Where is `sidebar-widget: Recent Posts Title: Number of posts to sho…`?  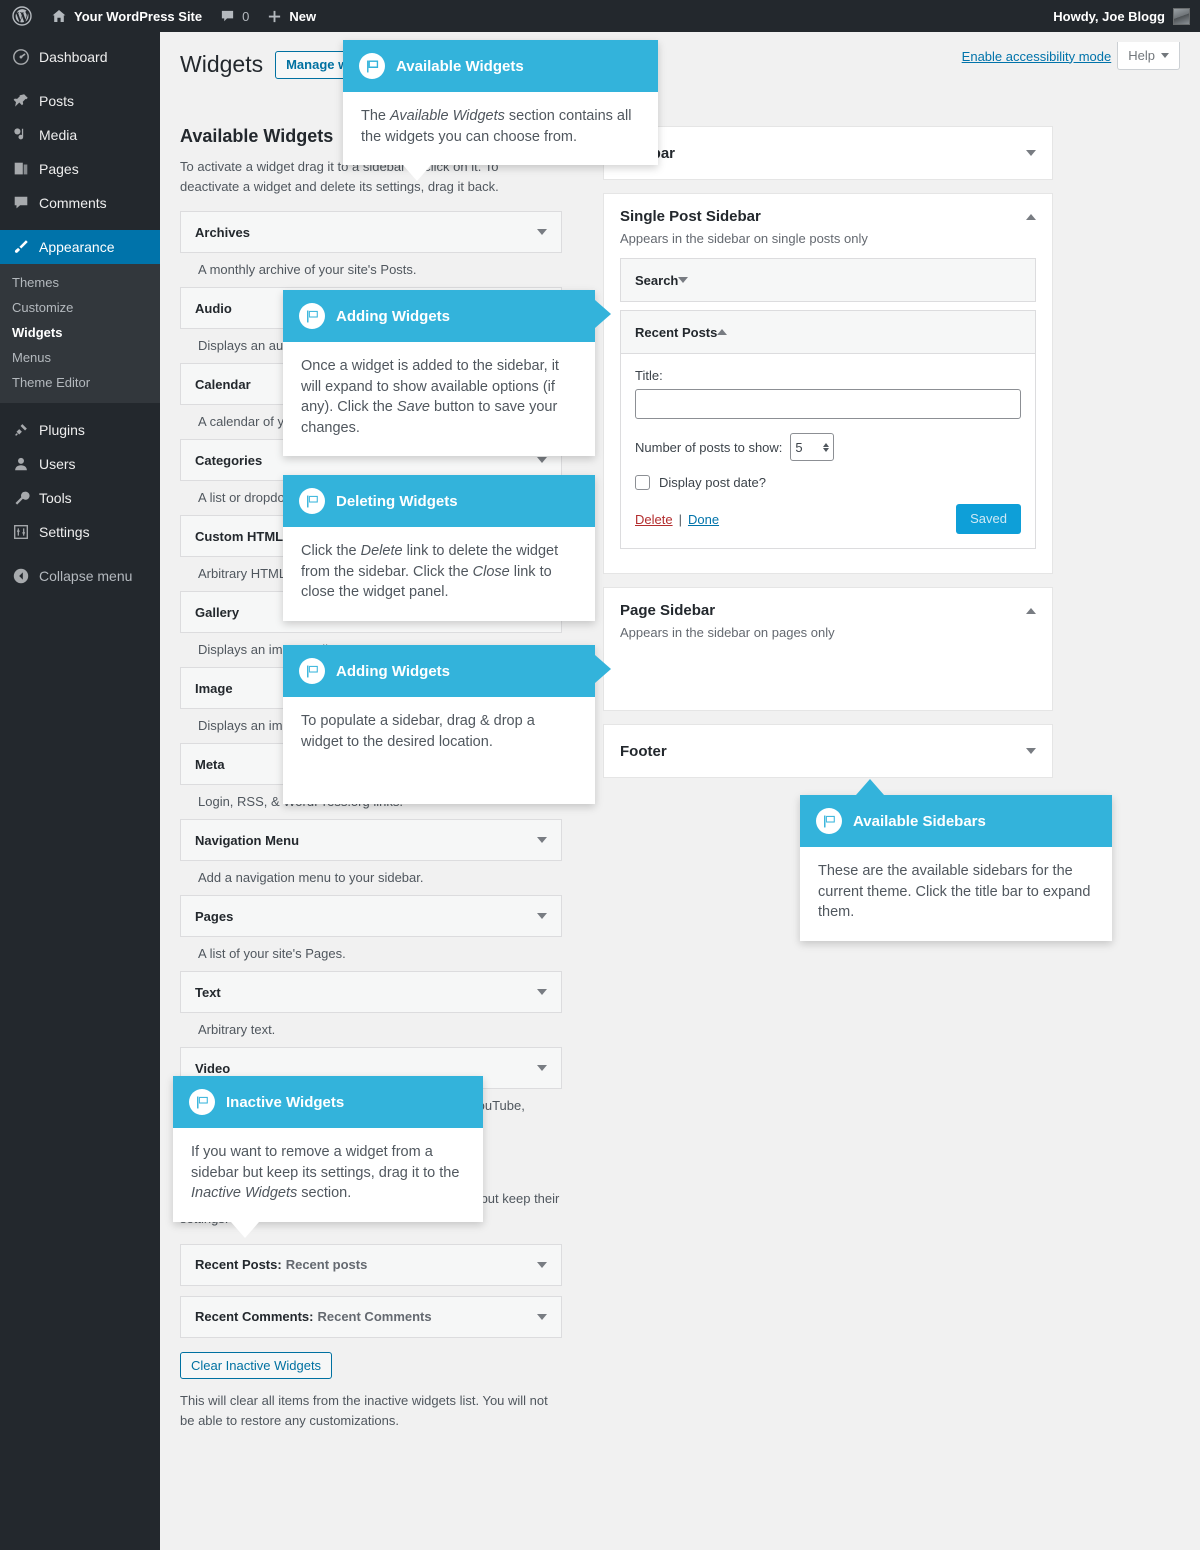
sidebar-widget: Recent Posts Title: Number of posts to sho… is located at coordinates (828, 429).